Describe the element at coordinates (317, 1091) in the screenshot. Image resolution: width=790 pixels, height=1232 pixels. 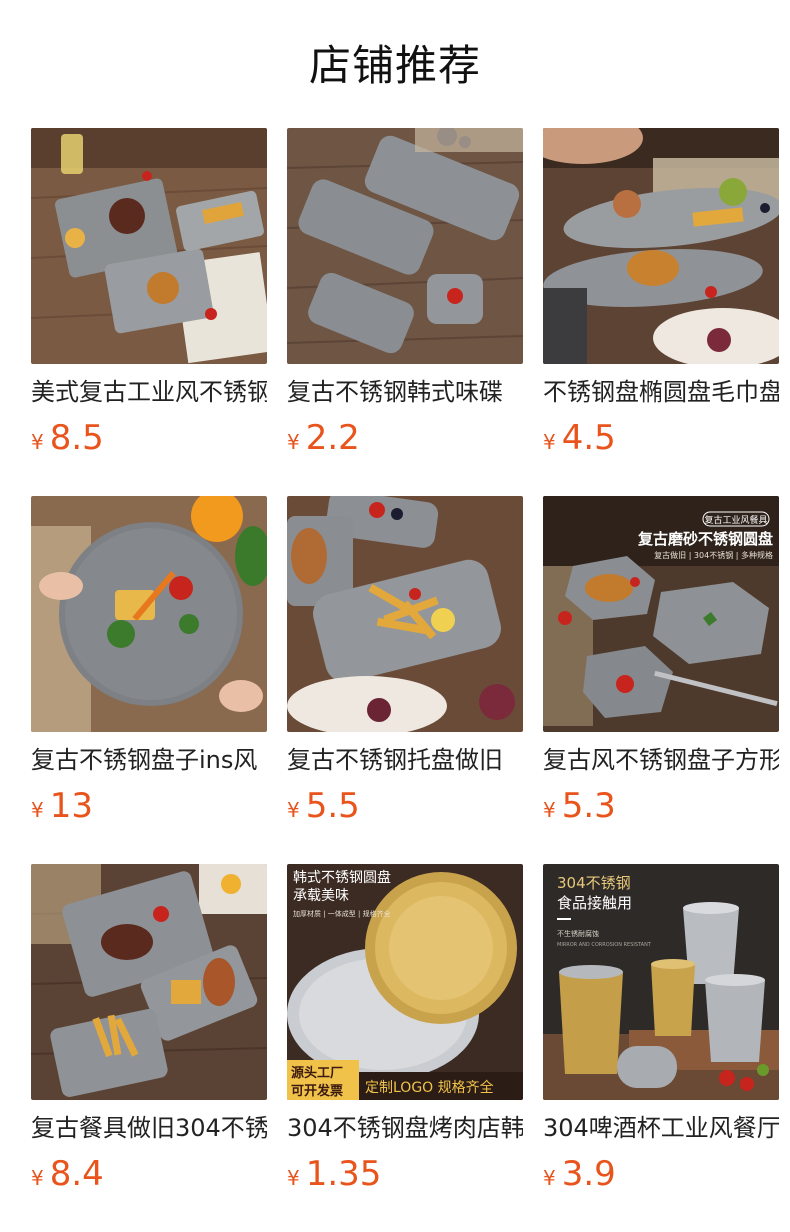
I see `badge-line-2: 可开发票` at that location.